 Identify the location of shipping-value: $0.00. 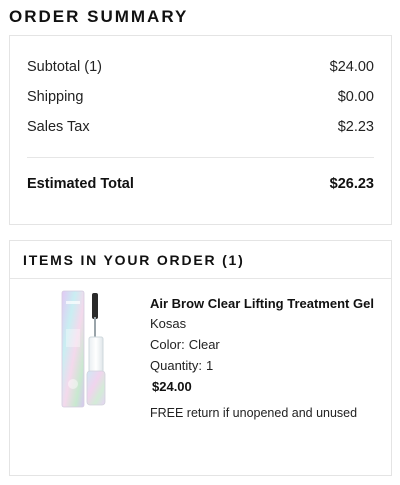
(355, 97).